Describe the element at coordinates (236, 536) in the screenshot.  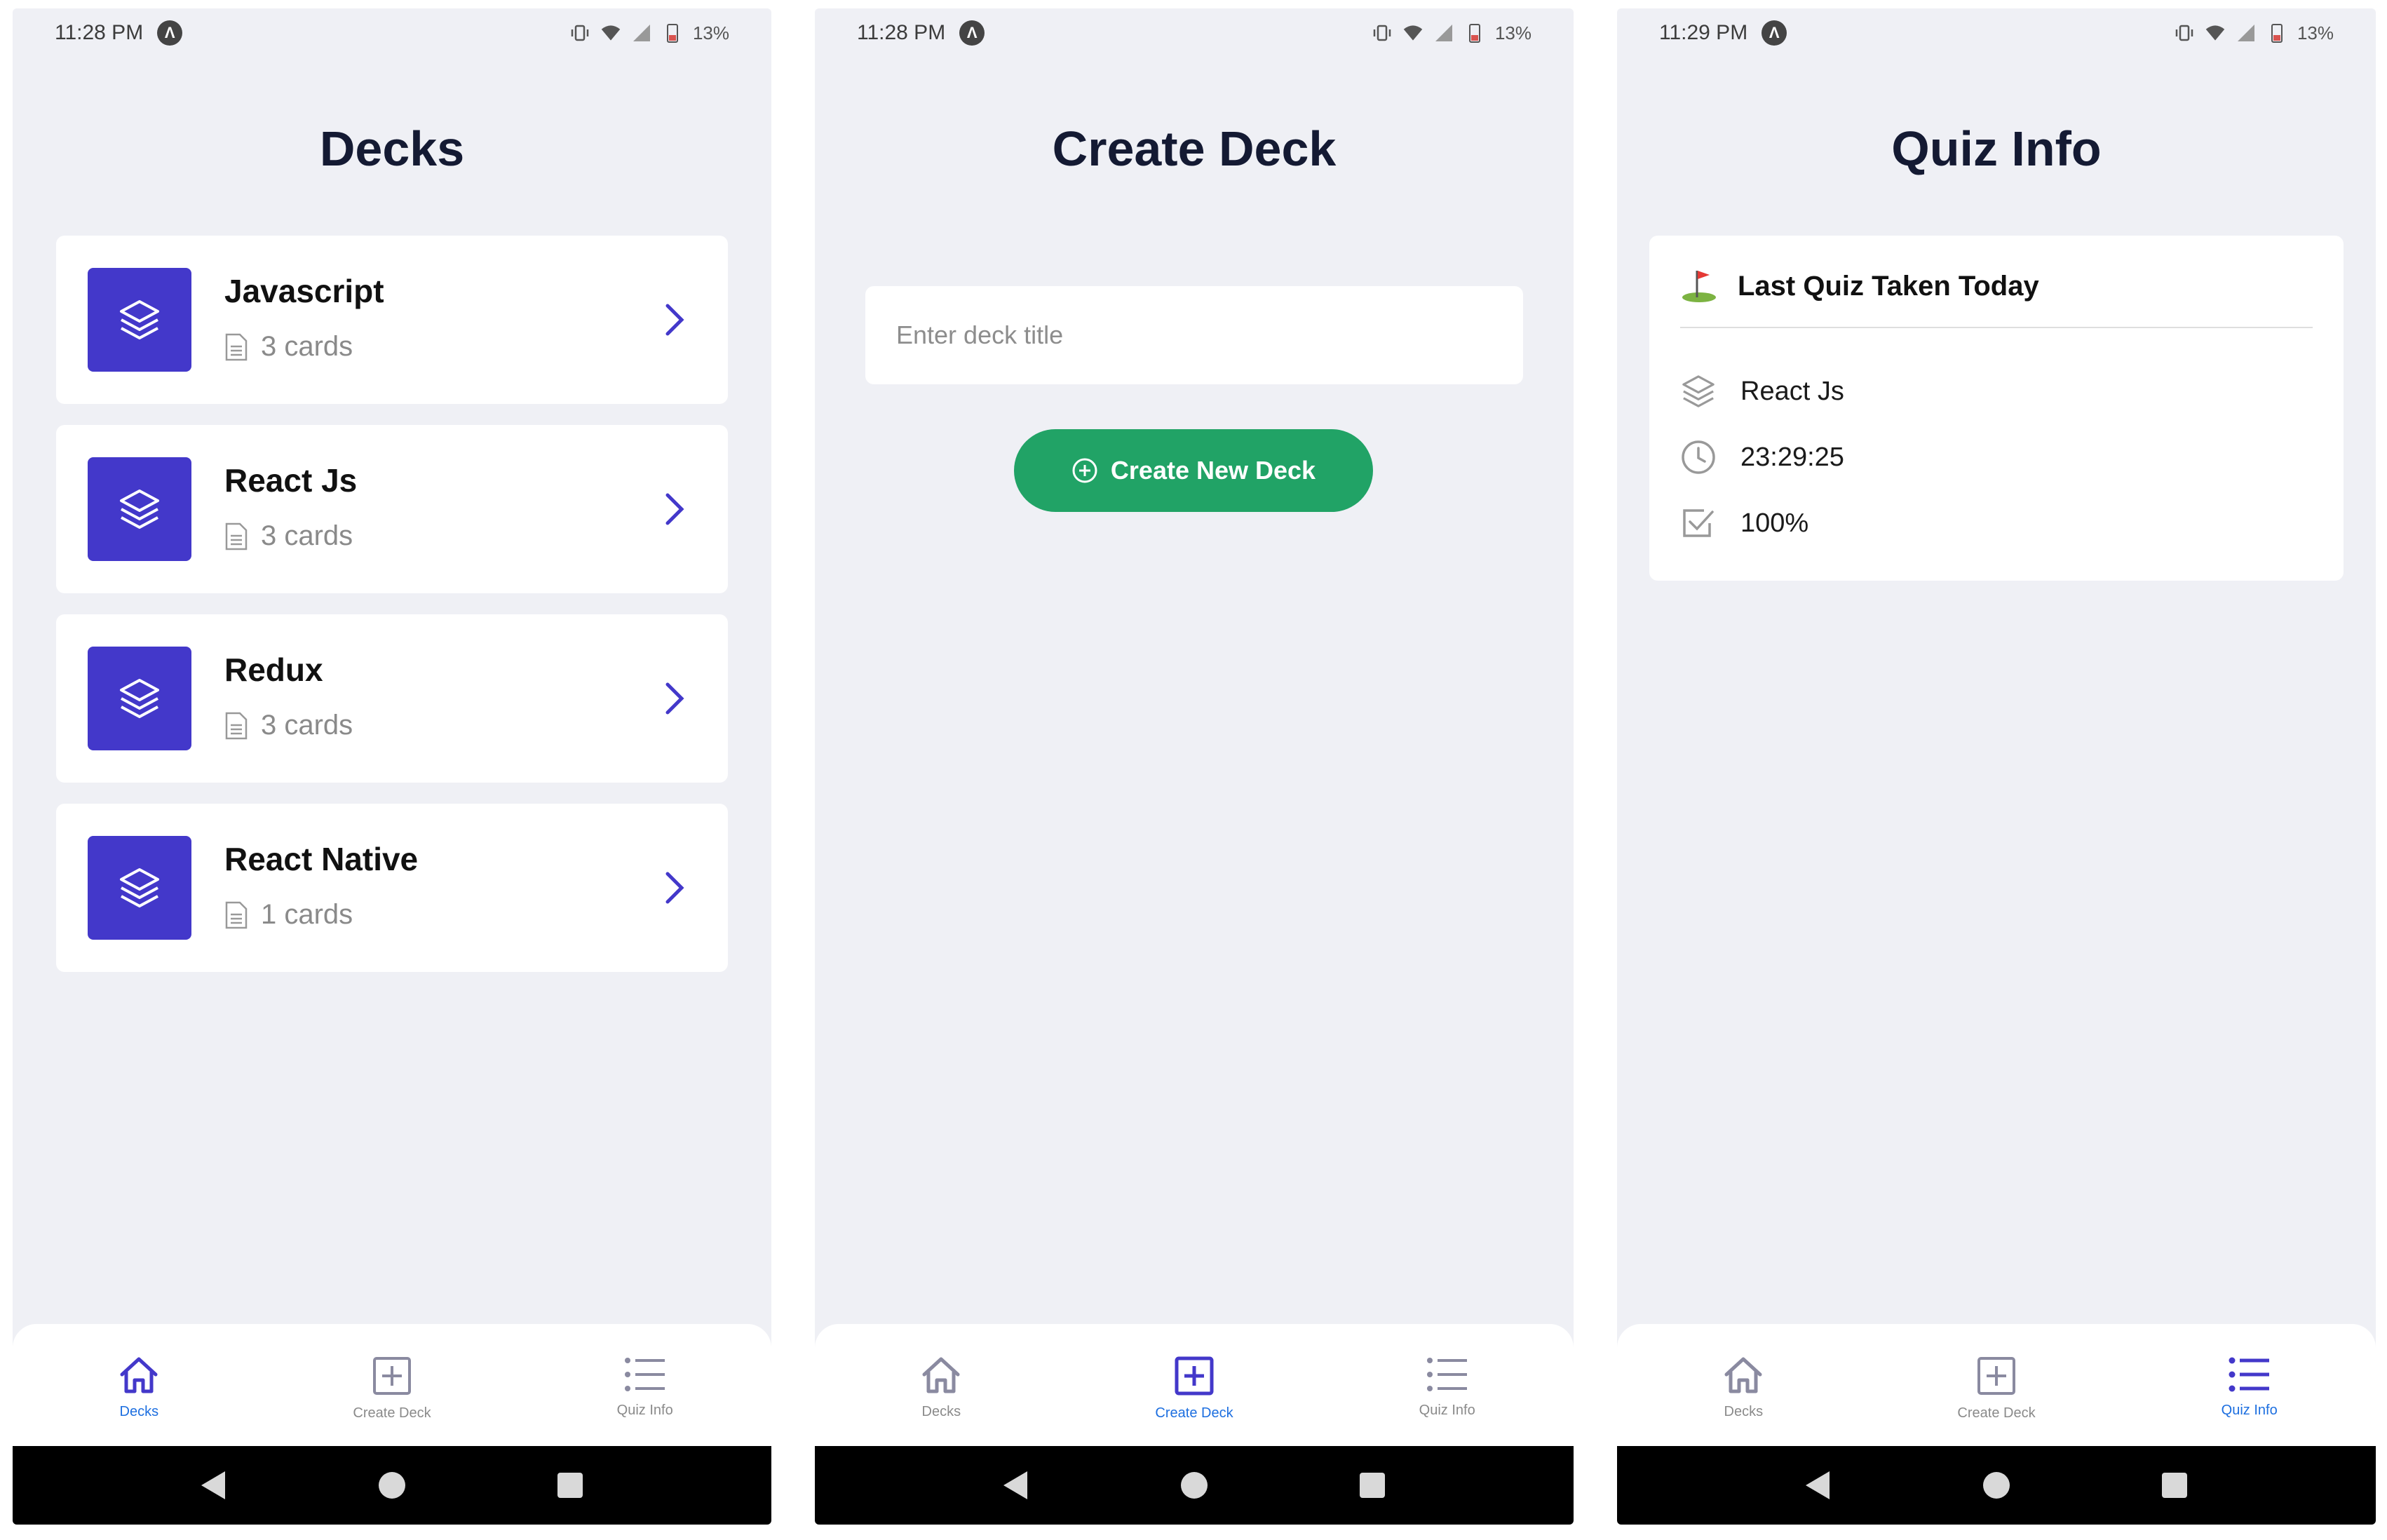
I see `document-icon` at that location.